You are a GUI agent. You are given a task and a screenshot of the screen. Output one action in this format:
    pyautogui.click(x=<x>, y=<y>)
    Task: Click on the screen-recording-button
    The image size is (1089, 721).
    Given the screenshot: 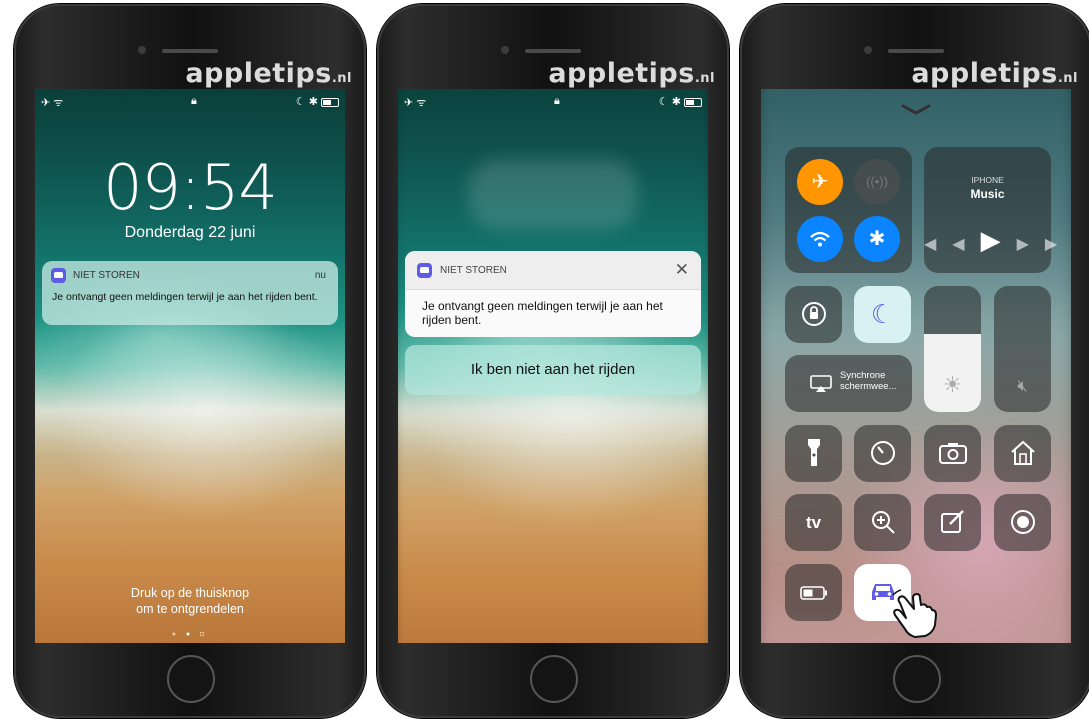 What is the action you would take?
    pyautogui.click(x=1022, y=522)
    